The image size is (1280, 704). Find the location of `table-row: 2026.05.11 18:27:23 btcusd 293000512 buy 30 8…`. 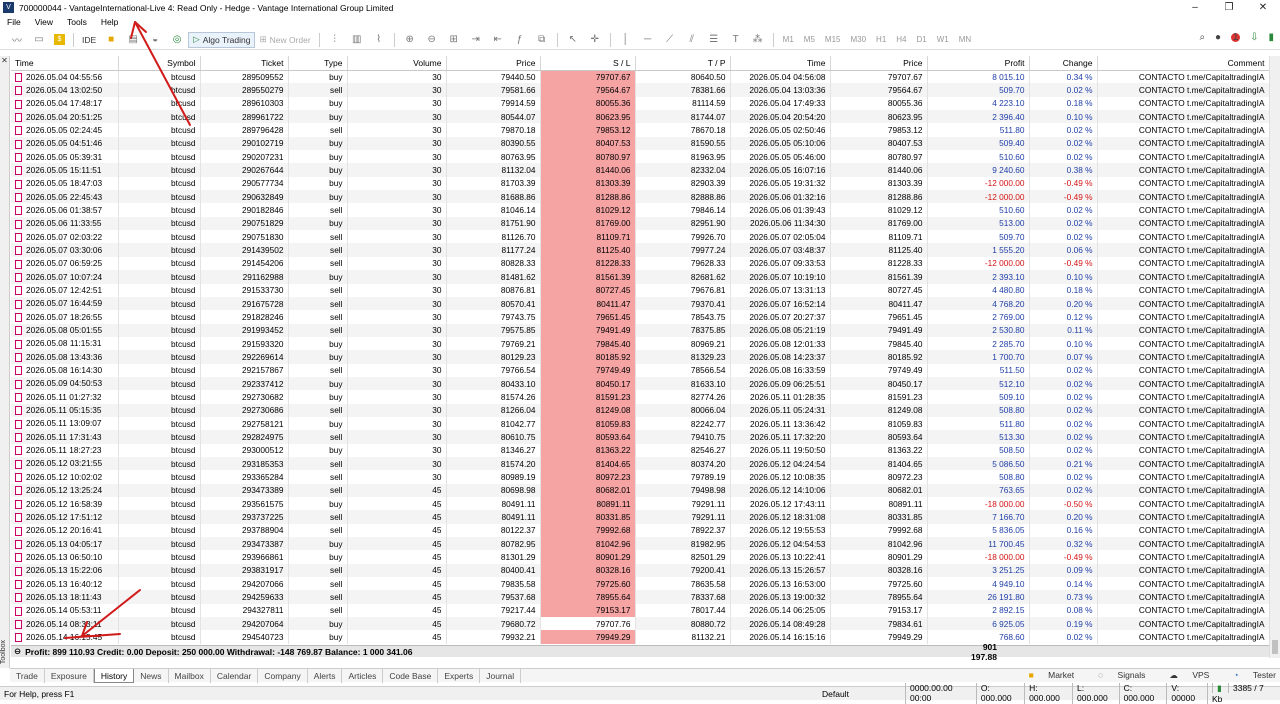

table-row: 2026.05.11 18:27:23 btcusd 293000512 buy 30 8… is located at coordinates (640, 450).